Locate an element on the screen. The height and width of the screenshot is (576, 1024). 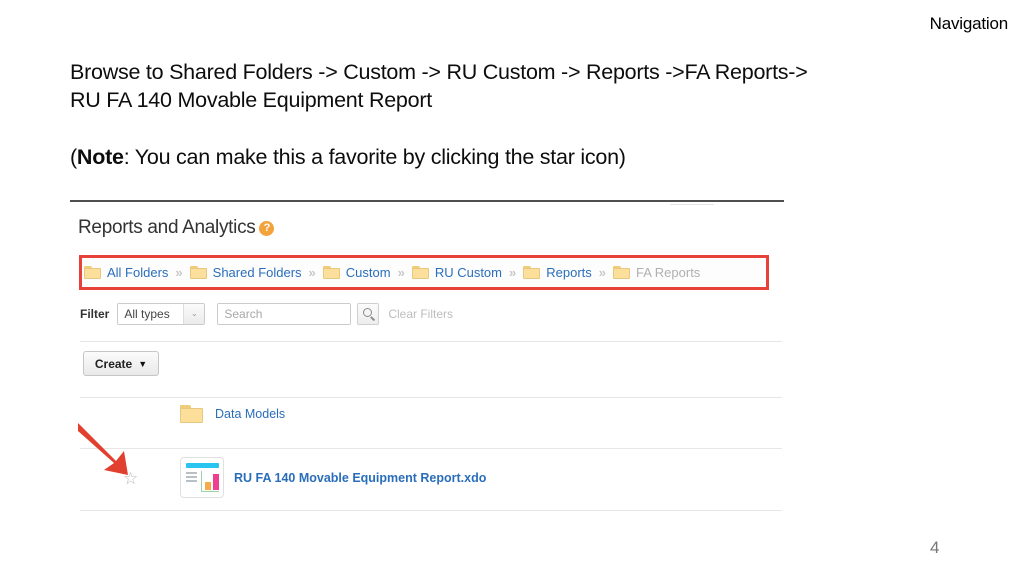
filter-toolbar: Filter All types ⌄ Search Clear Filters is located at coordinates (266, 314).